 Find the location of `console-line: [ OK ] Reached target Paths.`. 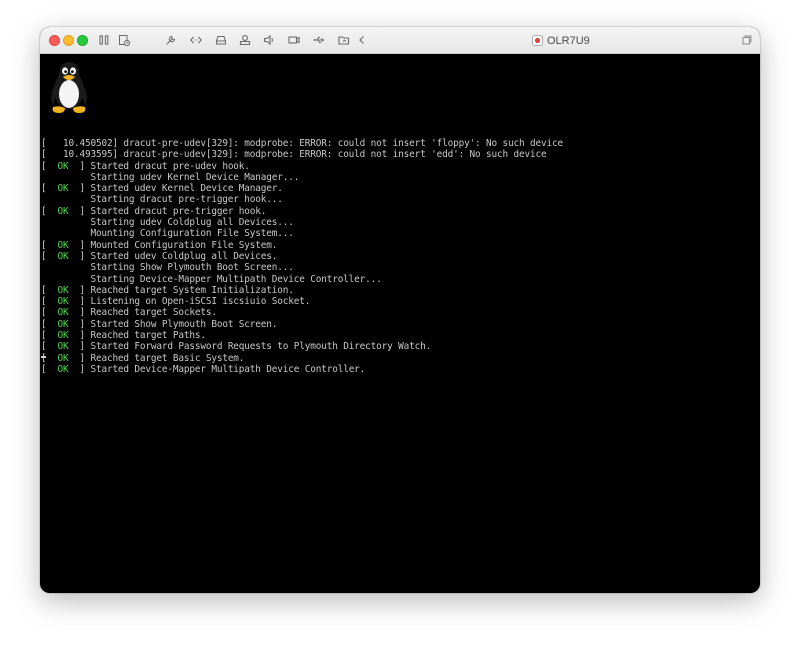

console-line: [ OK ] Reached target Paths. is located at coordinates (302, 335).